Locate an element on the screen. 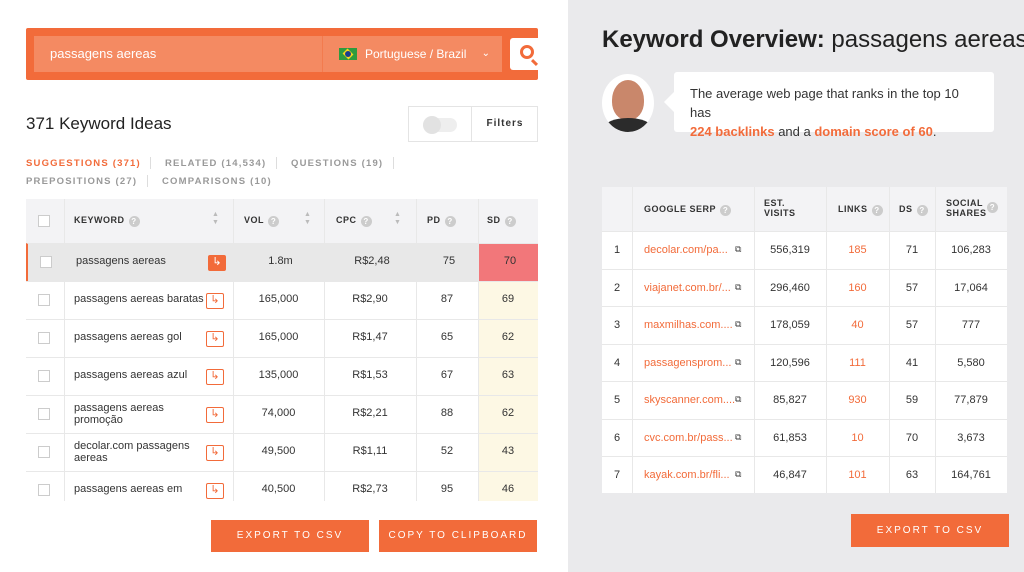 The width and height of the screenshot is (1024, 572). header-sd: SD? is located at coordinates (501, 221).